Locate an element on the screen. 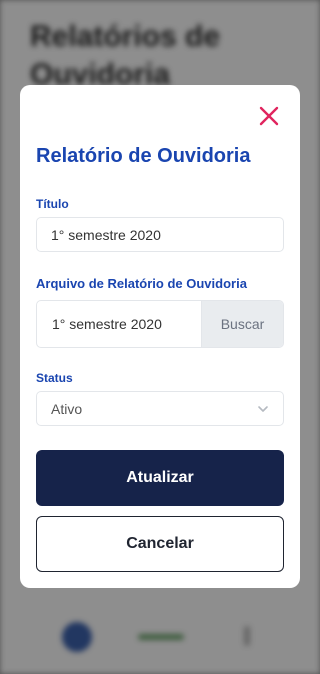  status-selected-value: Ativo is located at coordinates (67, 408).